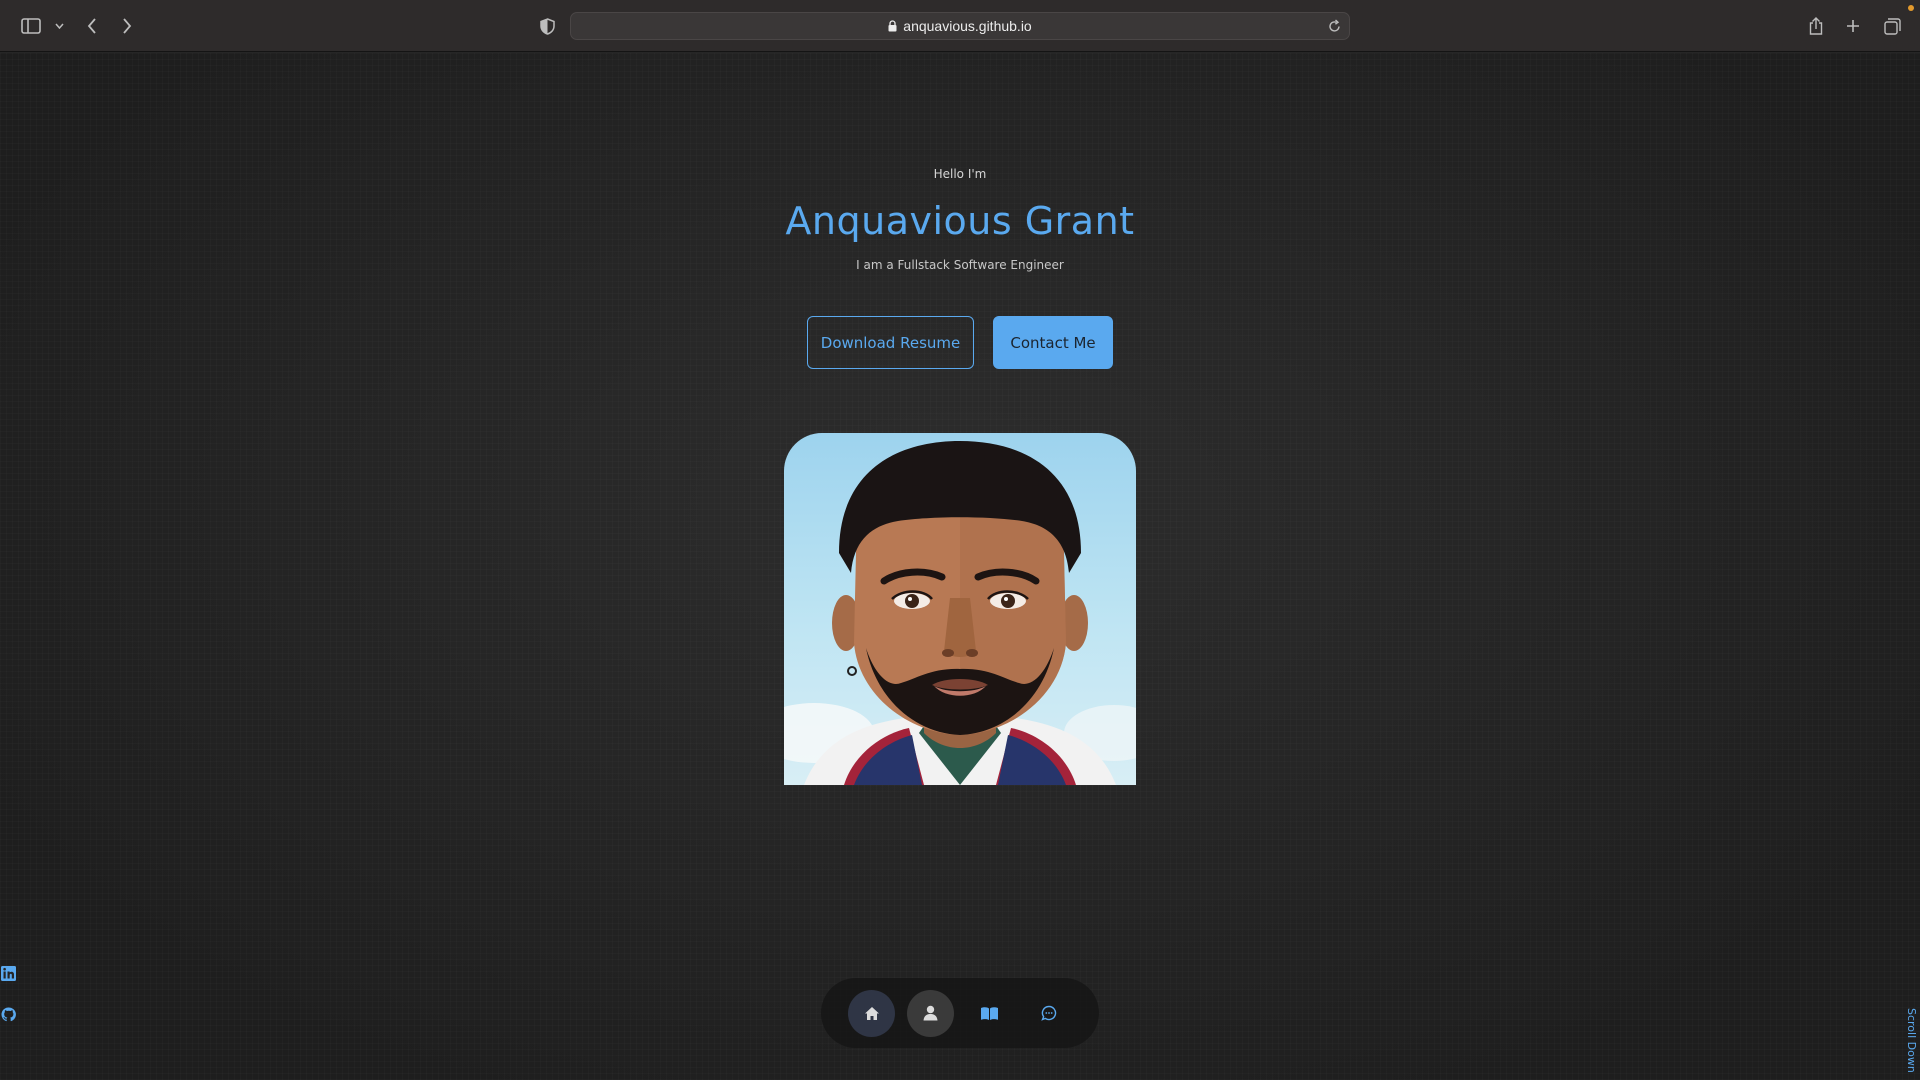 The width and height of the screenshot is (1920, 1080). Describe the element at coordinates (989, 1013) in the screenshot. I see `nav-book-icon` at that location.